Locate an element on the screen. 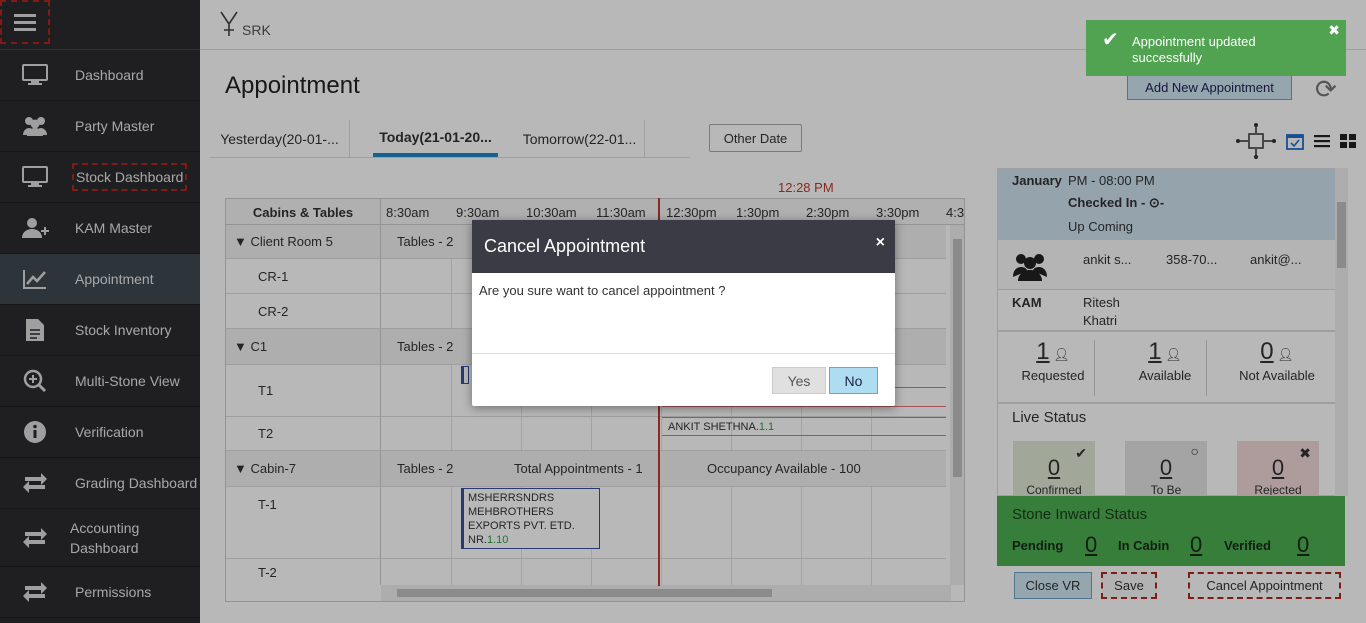  toast-close-icon: ✖ is located at coordinates (1334, 30).